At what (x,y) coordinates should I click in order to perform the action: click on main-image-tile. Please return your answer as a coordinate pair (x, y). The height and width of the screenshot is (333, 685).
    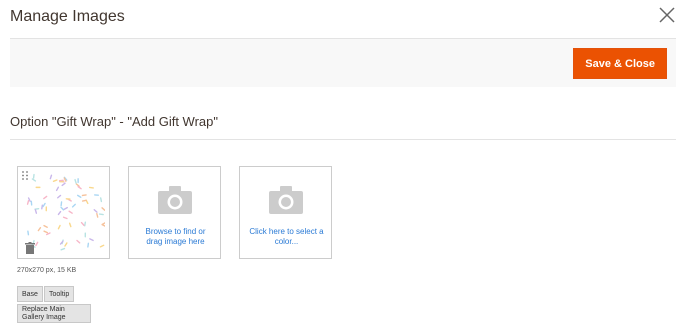
    Looking at the image, I should click on (63, 212).